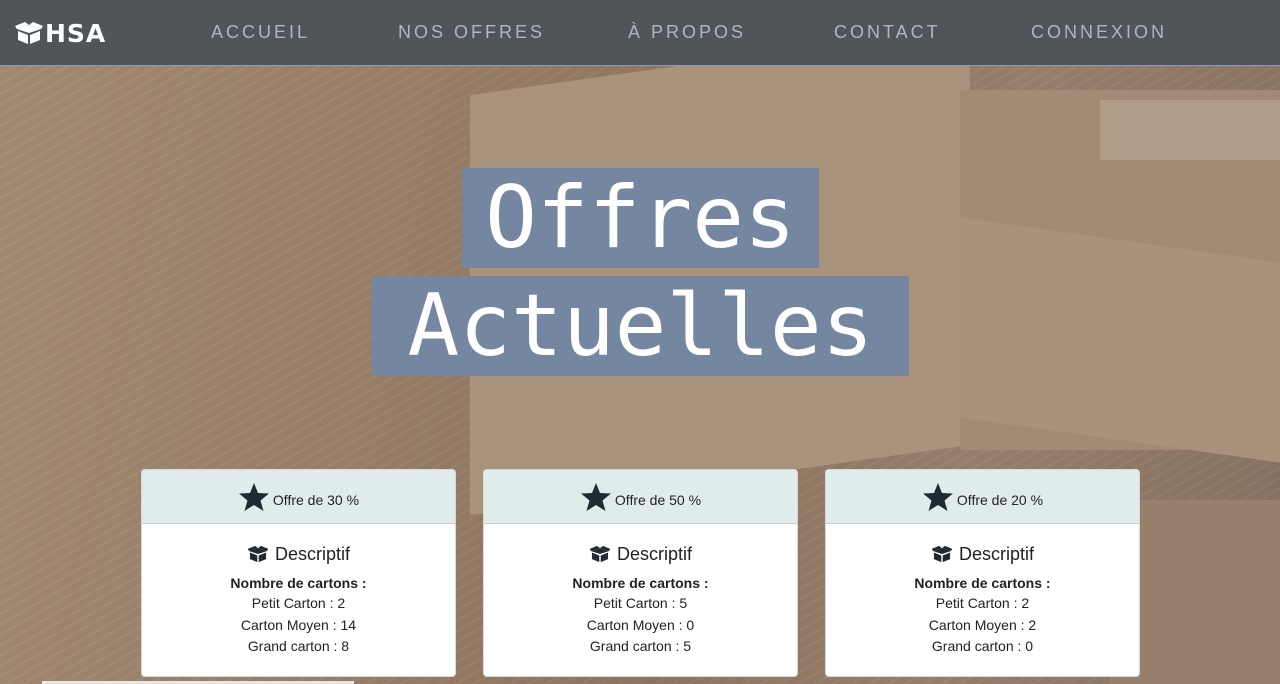 The image size is (1280, 684). What do you see at coordinates (658, 499) in the screenshot?
I see `offer-title: Offre de 50 %` at bounding box center [658, 499].